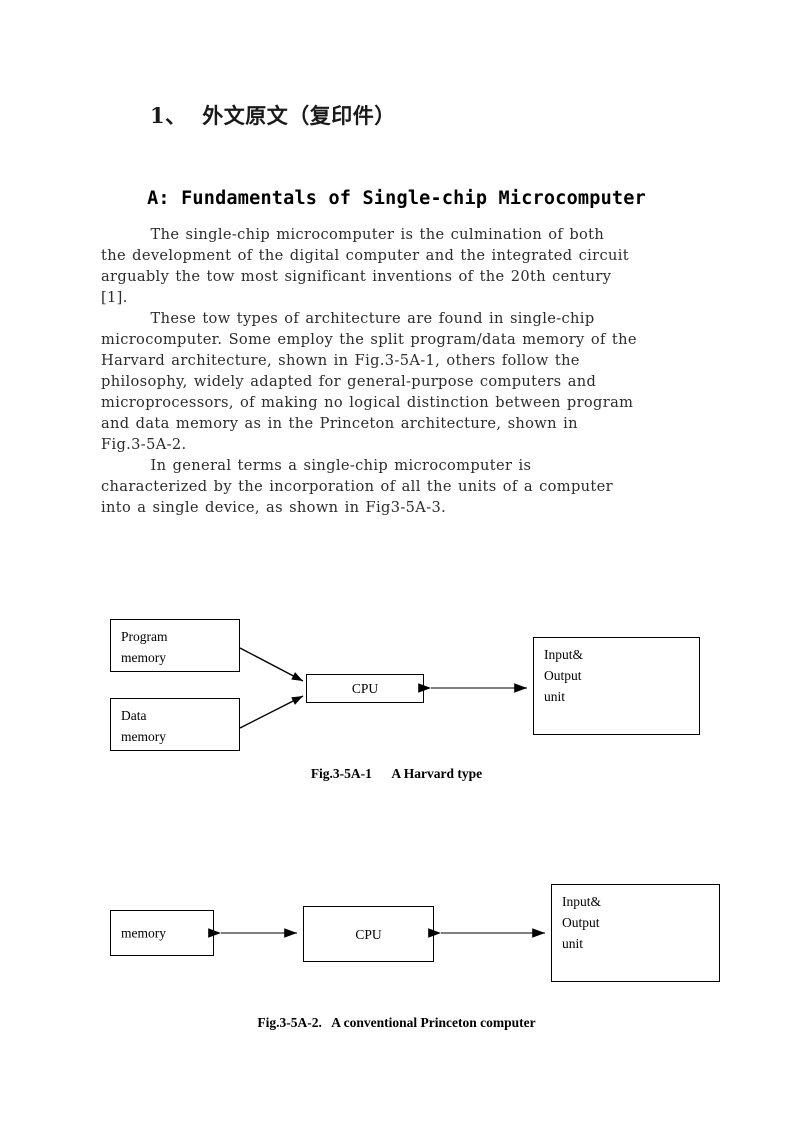  I want to click on node-data-memory: Data memory, so click(175, 724).